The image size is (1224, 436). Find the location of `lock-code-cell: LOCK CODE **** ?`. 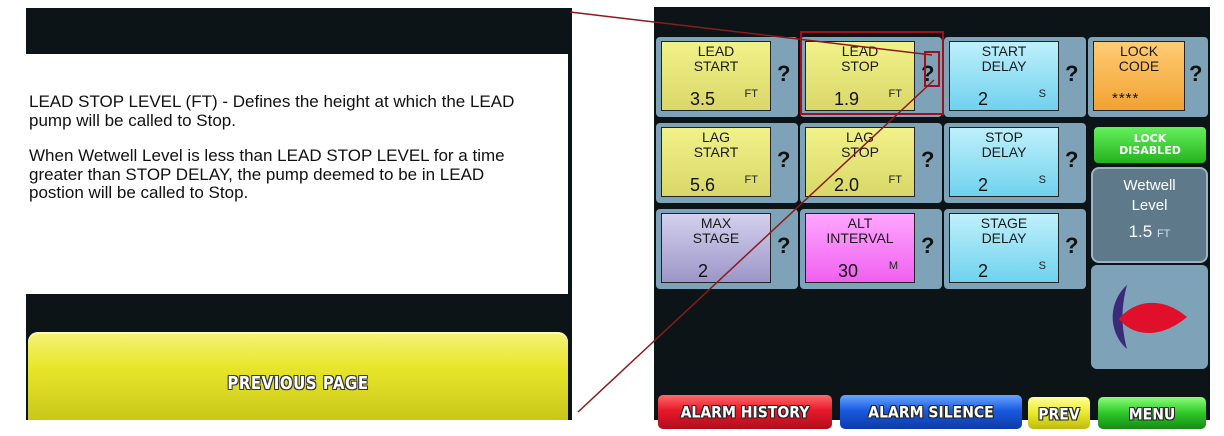

lock-code-cell: LOCK CODE **** ? is located at coordinates (1148, 77).